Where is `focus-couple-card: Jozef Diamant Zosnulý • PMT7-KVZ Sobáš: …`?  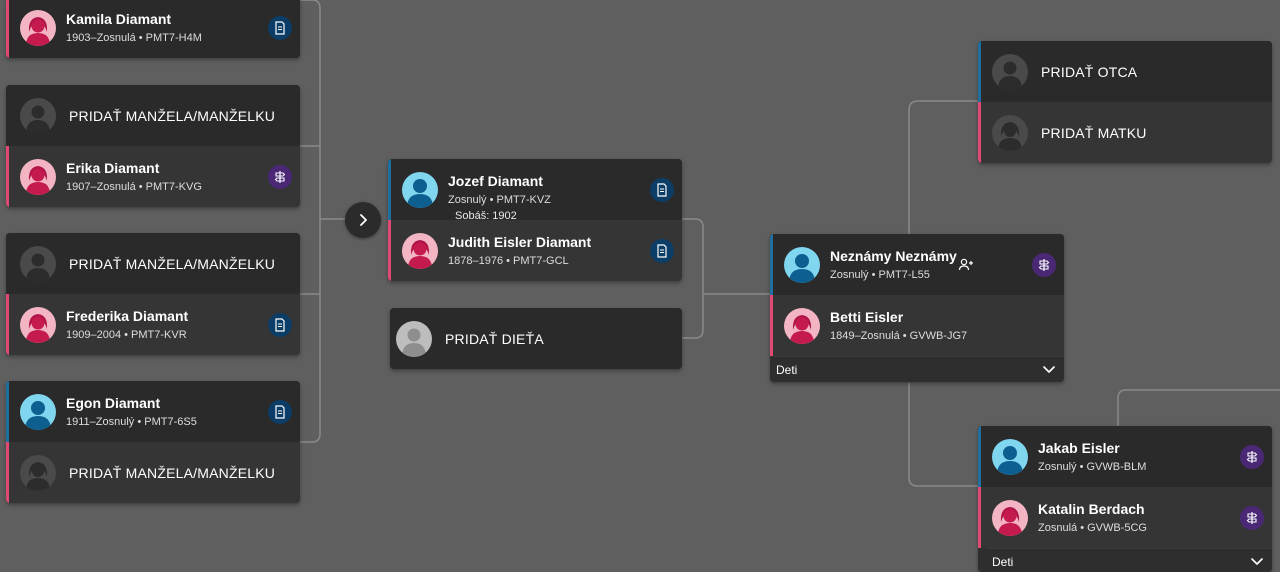
focus-couple-card: Jozef Diamant Zosnulý • PMT7-KVZ Sobáš: … is located at coordinates (535, 220).